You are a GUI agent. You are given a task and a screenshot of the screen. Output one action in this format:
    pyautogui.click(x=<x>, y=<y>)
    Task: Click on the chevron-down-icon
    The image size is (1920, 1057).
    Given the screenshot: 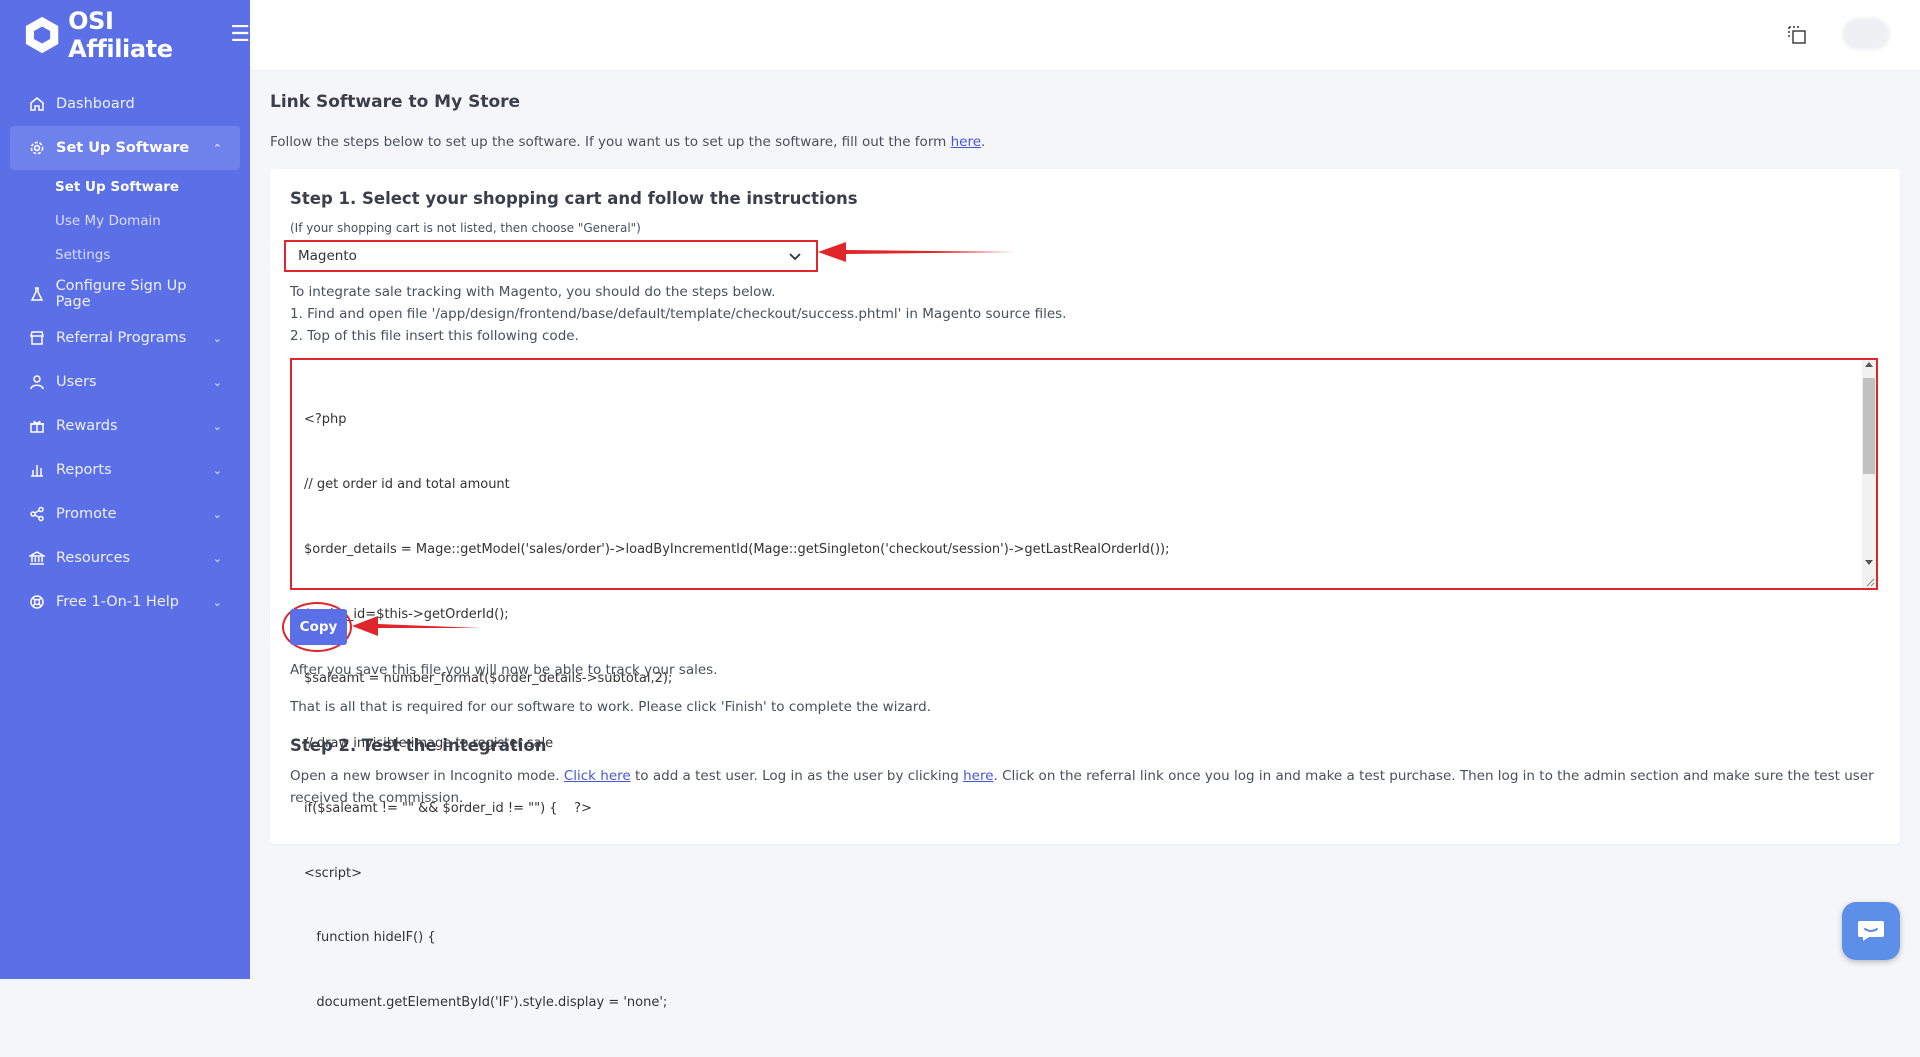 What is the action you would take?
    pyautogui.click(x=795, y=257)
    